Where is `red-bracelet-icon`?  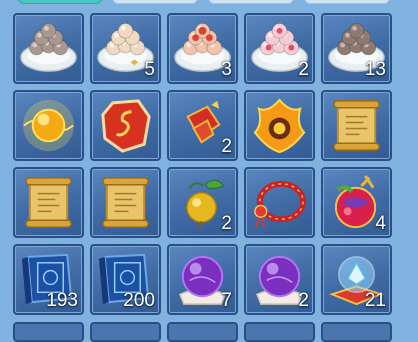 red-bracelet-icon is located at coordinates (279, 202).